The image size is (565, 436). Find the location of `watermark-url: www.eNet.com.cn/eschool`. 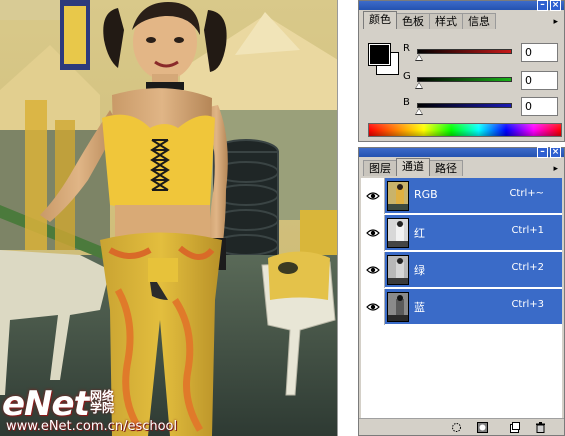

watermark-url: www.eNet.com.cn/eschool is located at coordinates (92, 426).